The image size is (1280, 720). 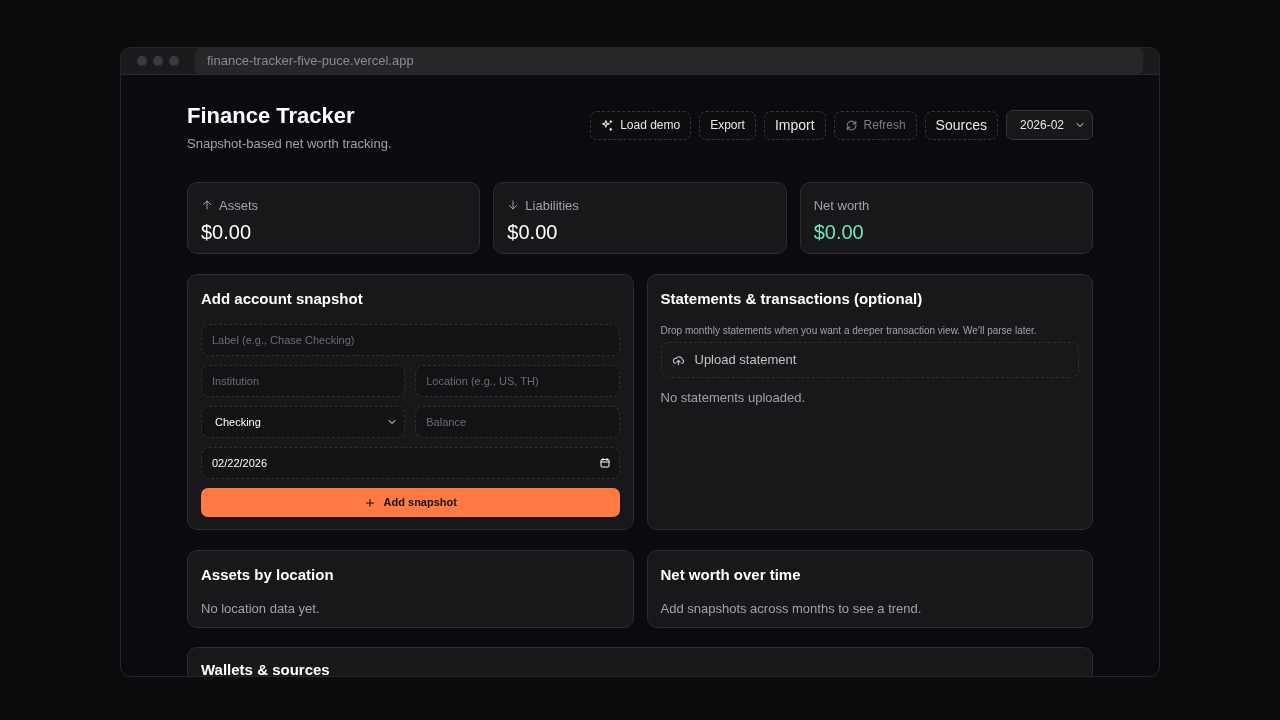 I want to click on card-title: Add account snapshot, so click(x=282, y=298).